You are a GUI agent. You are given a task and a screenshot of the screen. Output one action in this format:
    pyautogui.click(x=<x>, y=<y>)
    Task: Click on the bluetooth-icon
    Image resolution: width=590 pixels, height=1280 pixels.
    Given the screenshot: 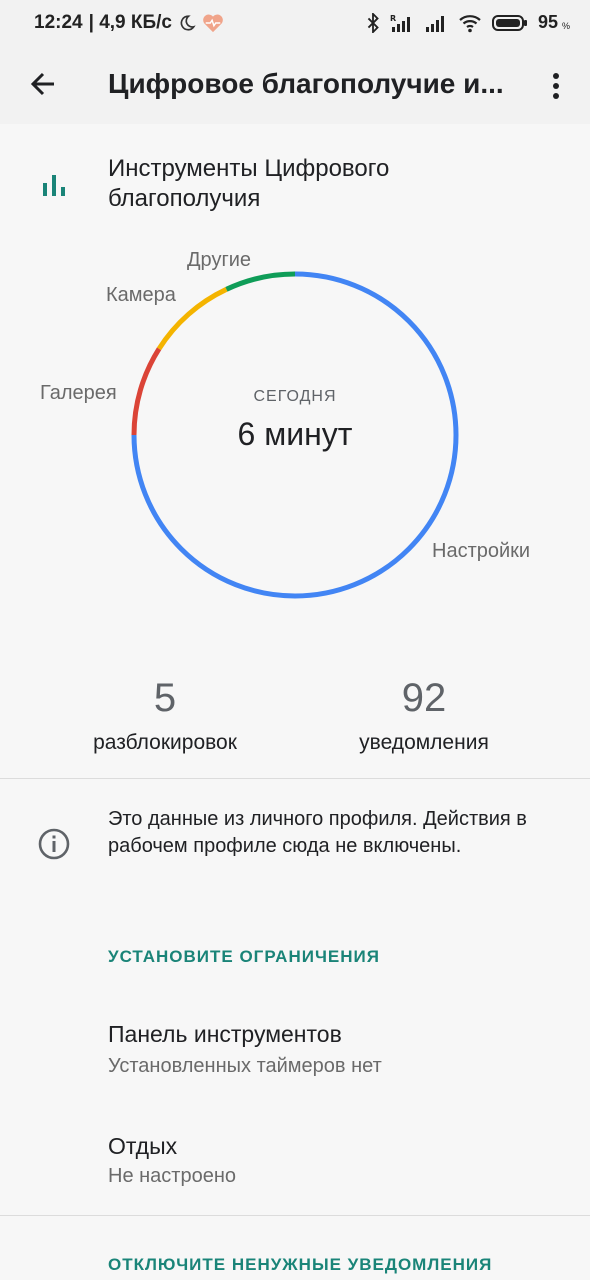 What is the action you would take?
    pyautogui.click(x=373, y=22)
    